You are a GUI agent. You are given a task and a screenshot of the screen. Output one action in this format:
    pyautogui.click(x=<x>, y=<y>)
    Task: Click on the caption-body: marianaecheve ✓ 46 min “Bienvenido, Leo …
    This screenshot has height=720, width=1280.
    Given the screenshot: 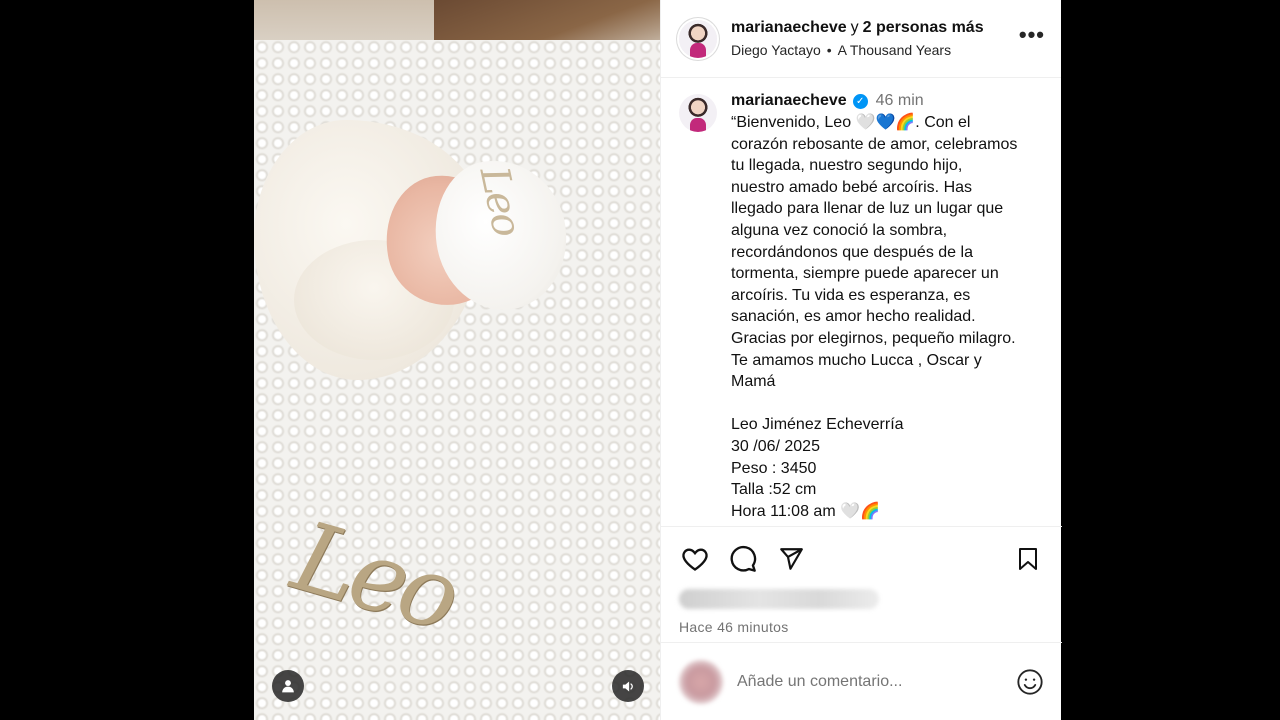 What is the action you would take?
    pyautogui.click(x=888, y=310)
    